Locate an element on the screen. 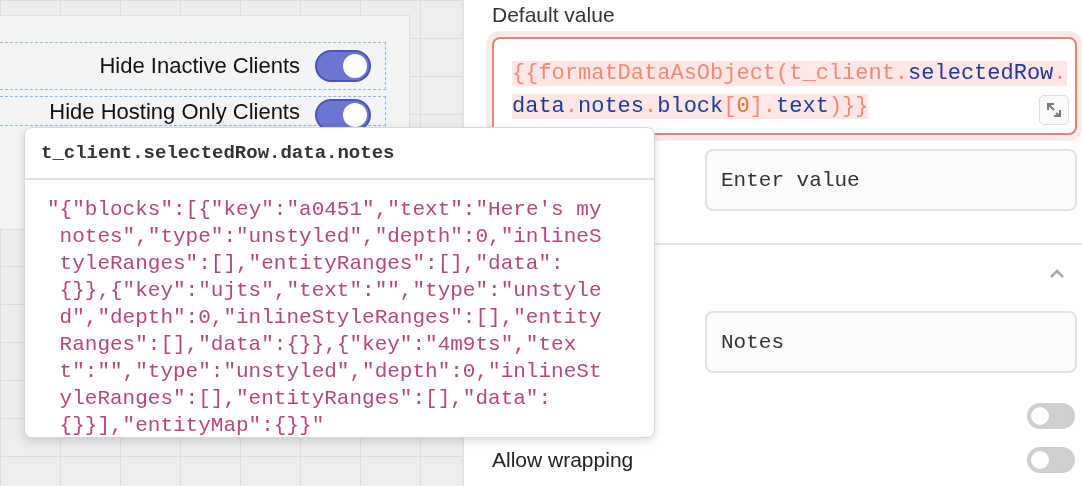 Image resolution: width=1082 pixels, height=486 pixels. input-field: Enter value is located at coordinates (891, 180).